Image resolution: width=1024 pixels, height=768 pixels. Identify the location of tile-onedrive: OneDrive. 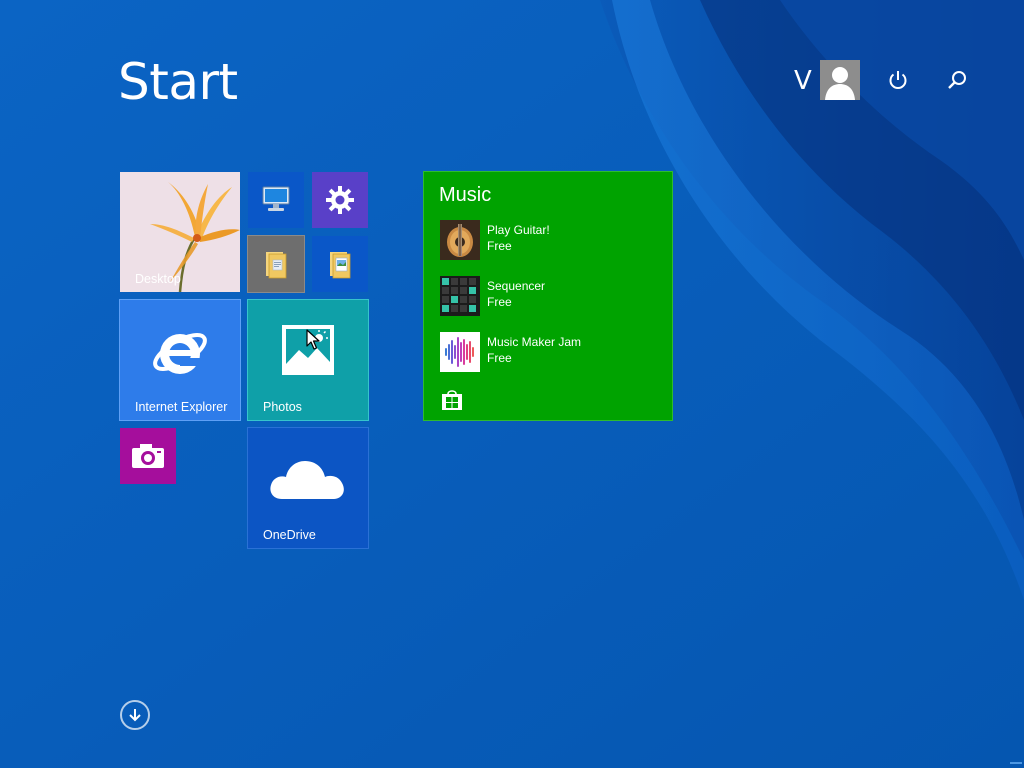
(308, 488).